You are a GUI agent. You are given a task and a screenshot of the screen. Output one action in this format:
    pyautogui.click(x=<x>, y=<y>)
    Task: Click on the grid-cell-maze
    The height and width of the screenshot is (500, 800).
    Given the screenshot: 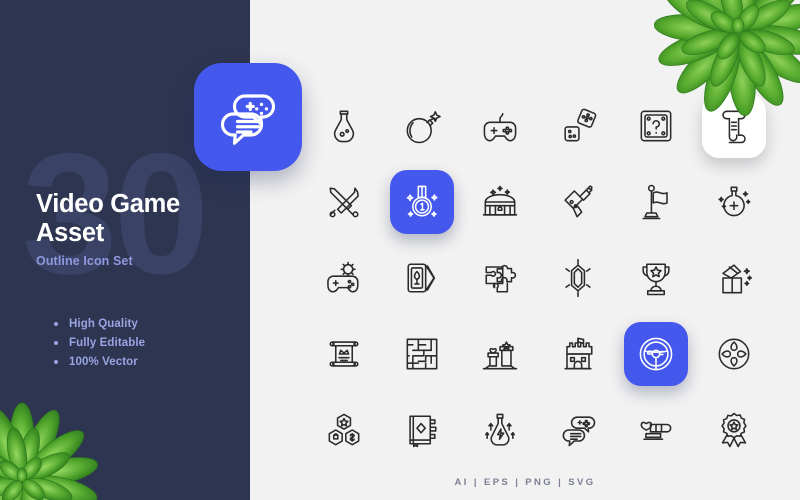 What is the action you would take?
    pyautogui.click(x=422, y=354)
    